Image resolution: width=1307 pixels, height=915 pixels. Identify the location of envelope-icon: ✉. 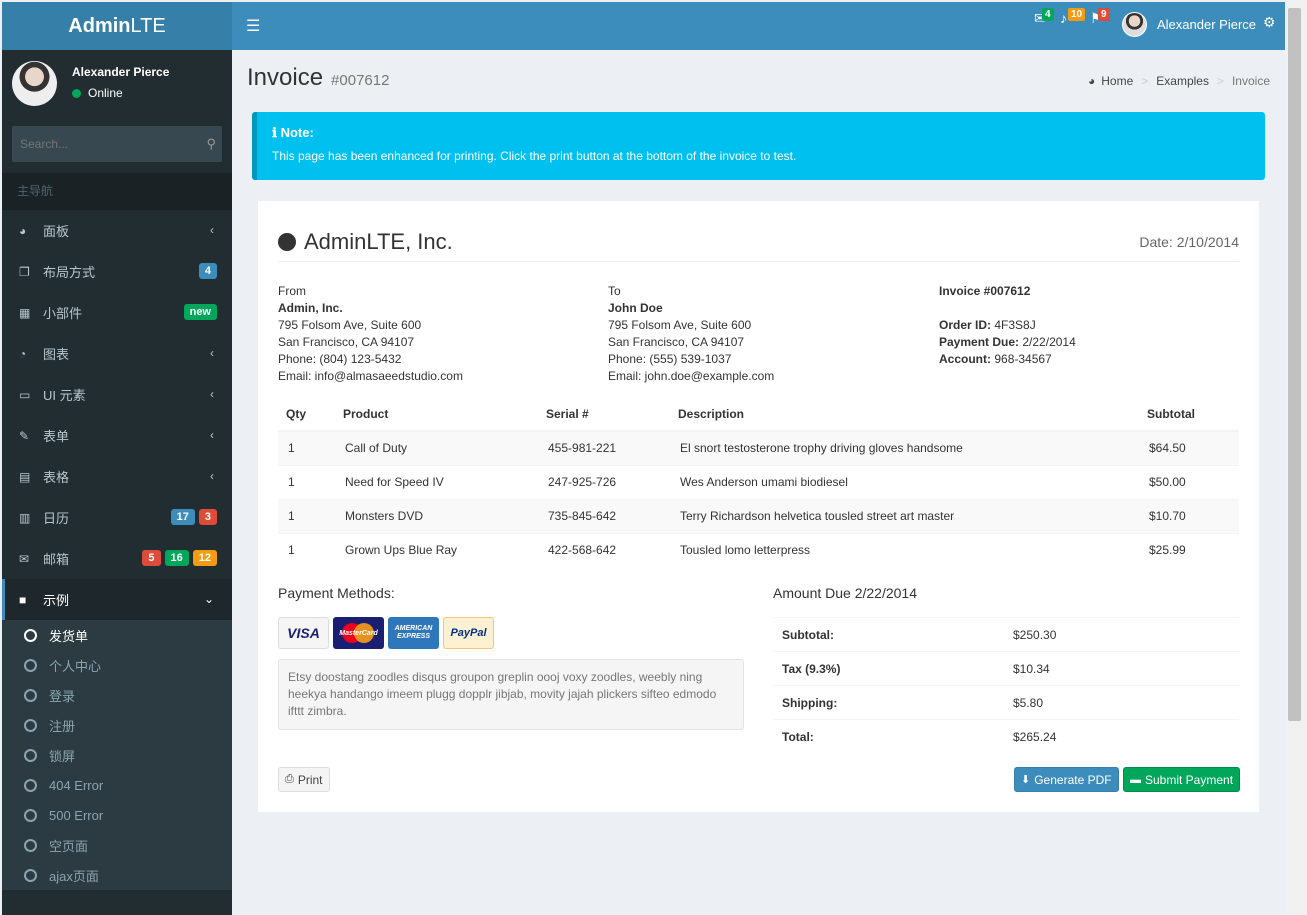
(24, 558).